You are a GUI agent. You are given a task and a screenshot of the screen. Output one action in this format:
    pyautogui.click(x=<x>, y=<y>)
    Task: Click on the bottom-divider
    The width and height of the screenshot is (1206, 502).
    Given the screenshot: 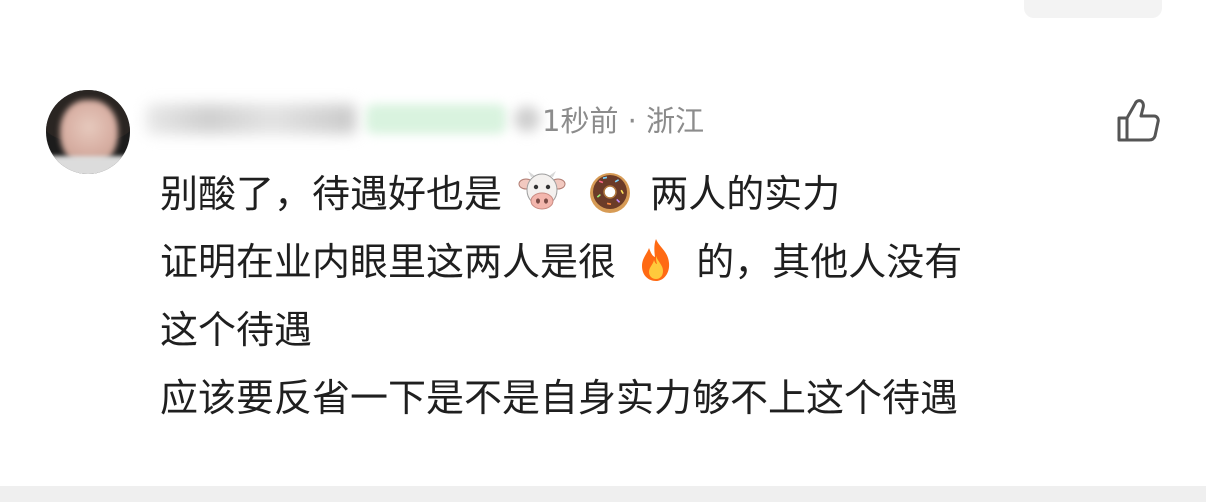 What is the action you would take?
    pyautogui.click(x=603, y=494)
    